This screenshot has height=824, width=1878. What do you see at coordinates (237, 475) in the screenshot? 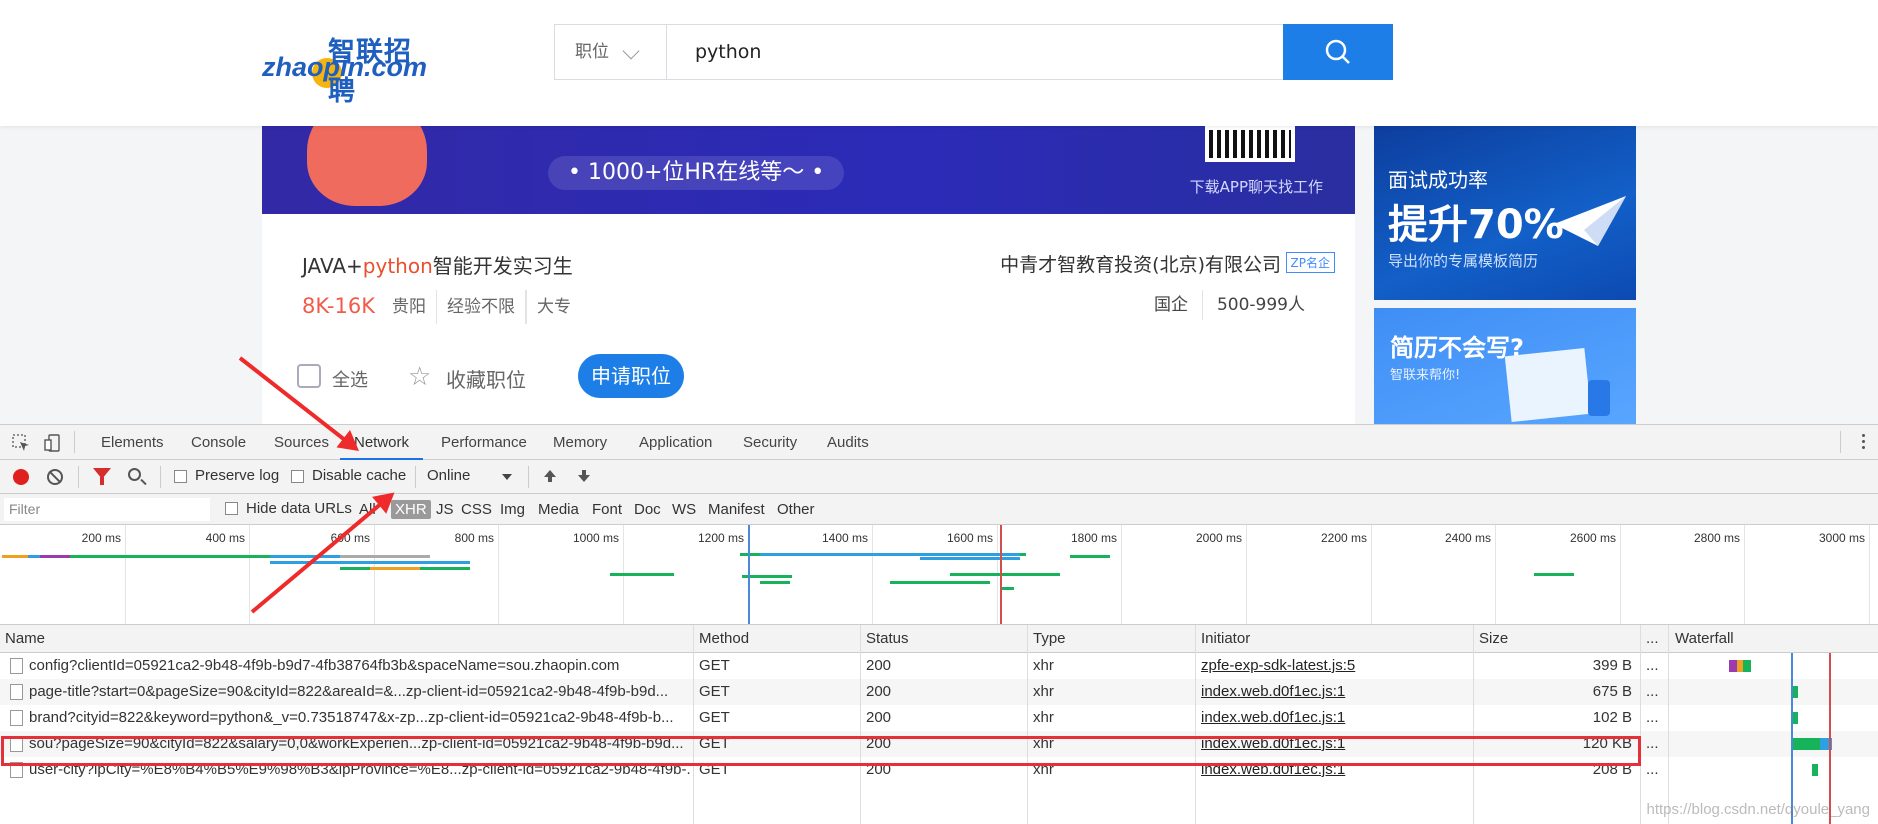
I see `preserve-log-label: Preserve log` at bounding box center [237, 475].